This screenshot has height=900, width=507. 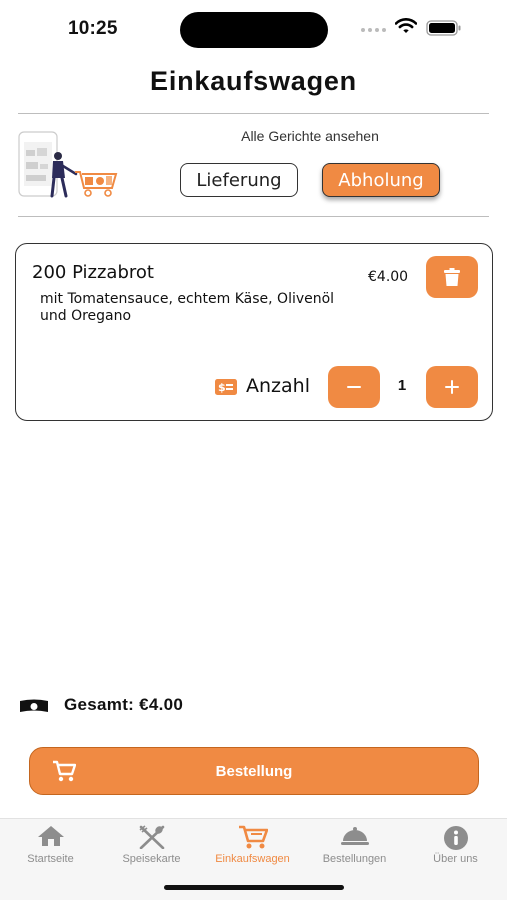 What do you see at coordinates (50, 836) in the screenshot?
I see `home-icon` at bounding box center [50, 836].